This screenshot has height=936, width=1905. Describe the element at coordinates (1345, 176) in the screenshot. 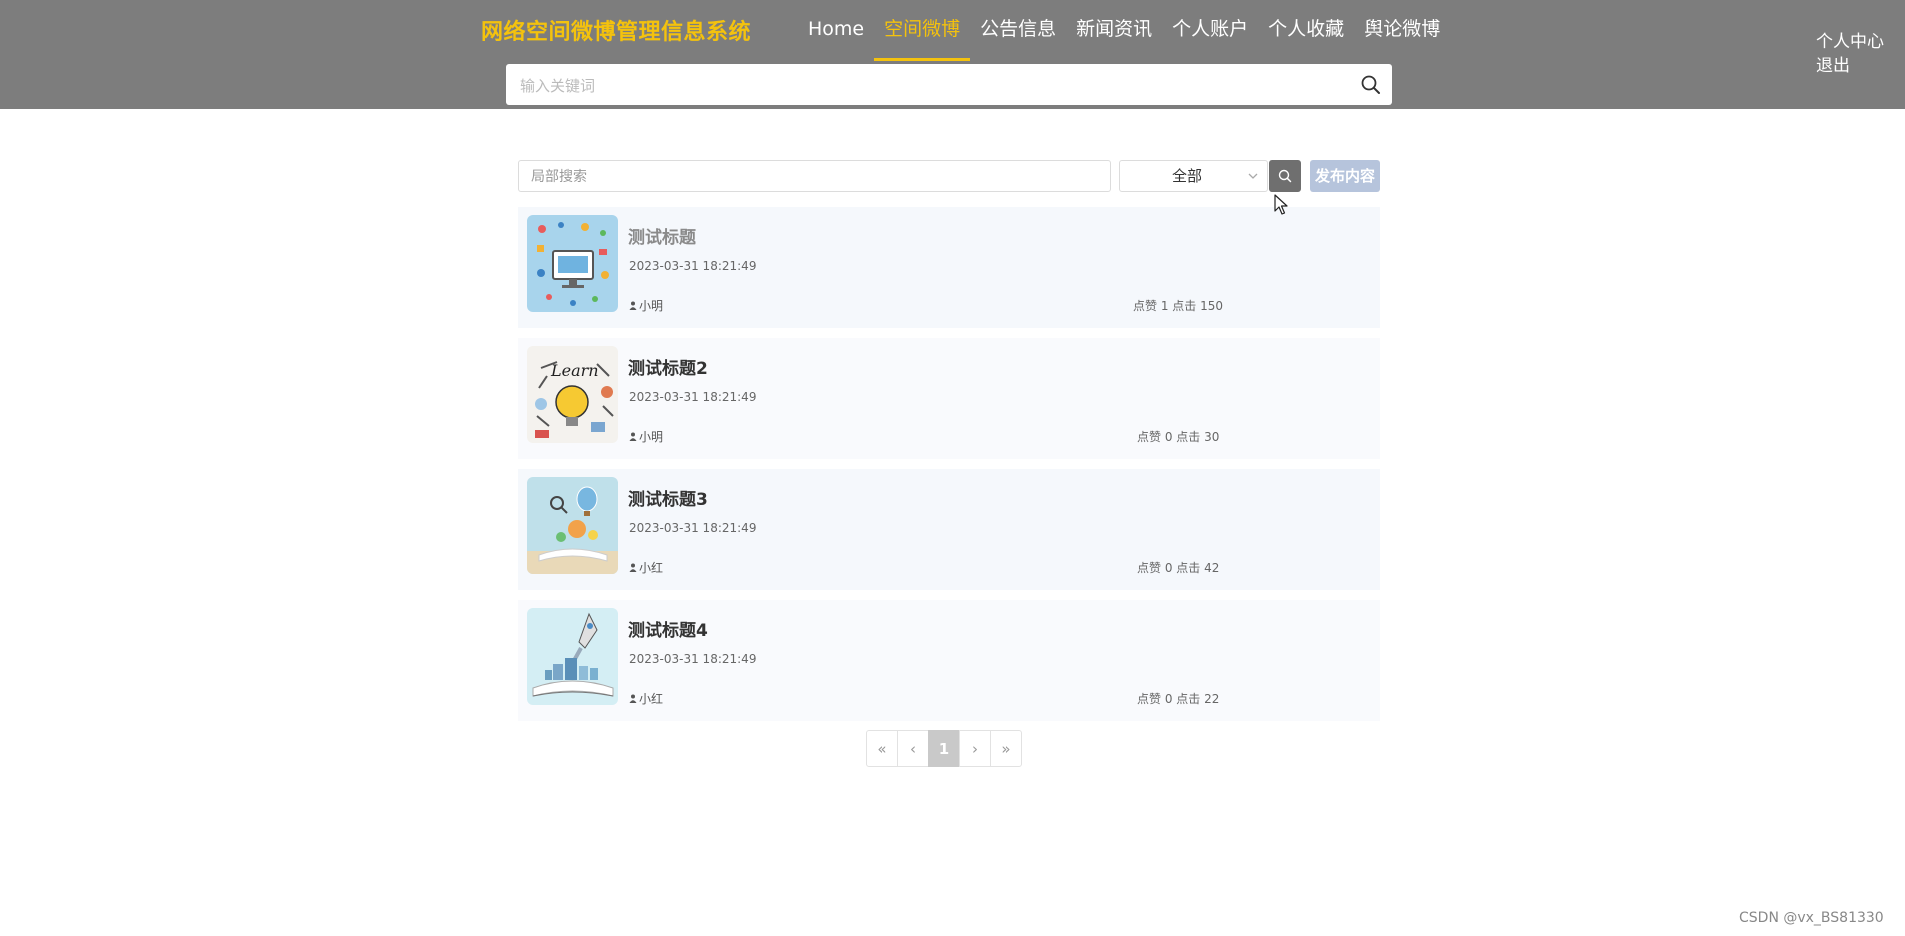

I see `publish-content-button: 发布内容` at that location.